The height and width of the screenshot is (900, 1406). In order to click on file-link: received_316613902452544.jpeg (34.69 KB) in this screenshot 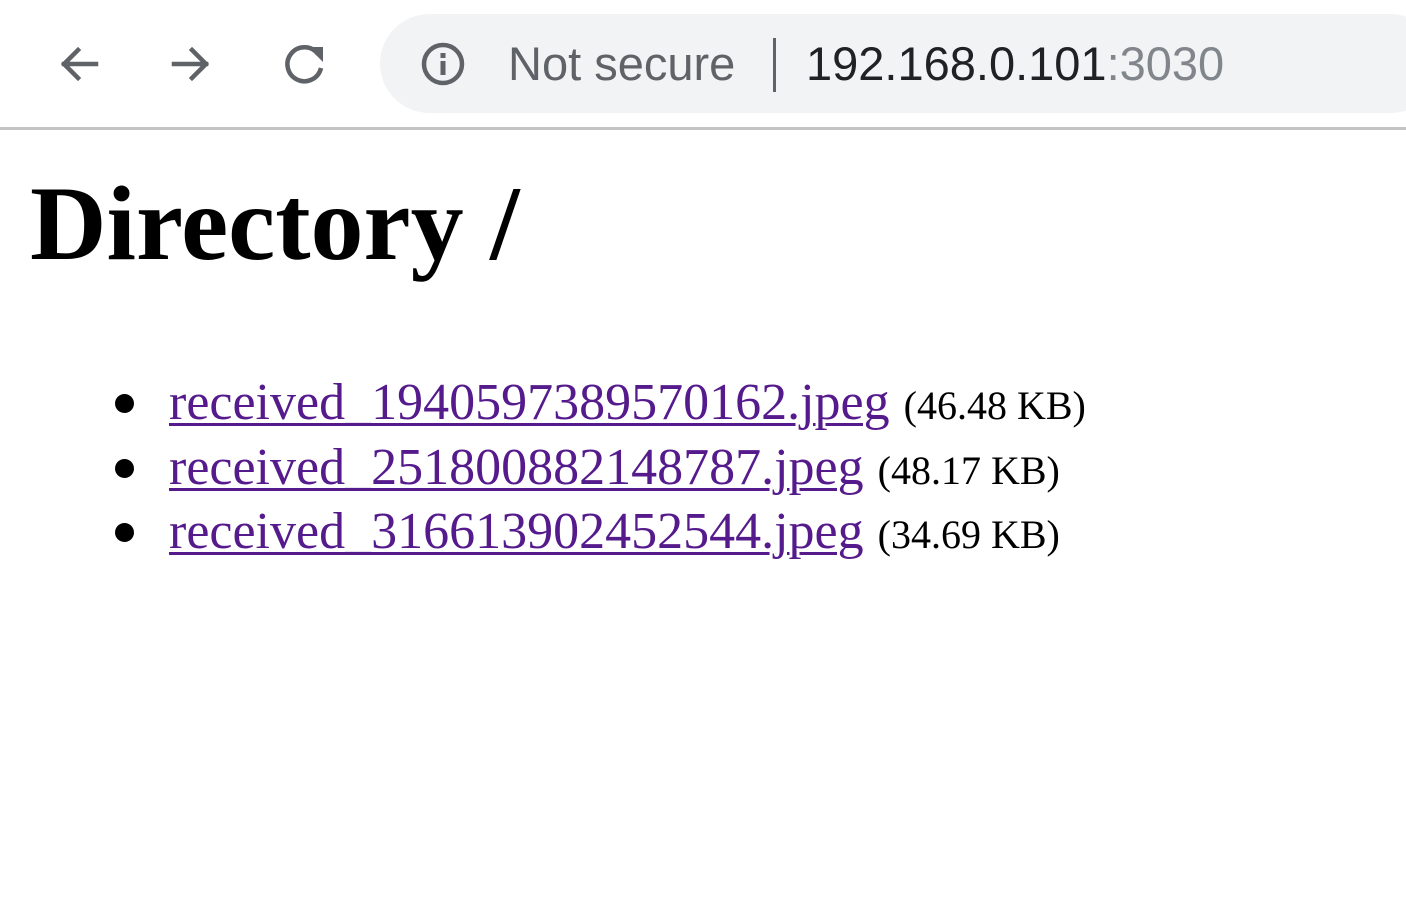, I will do `click(614, 533)`.